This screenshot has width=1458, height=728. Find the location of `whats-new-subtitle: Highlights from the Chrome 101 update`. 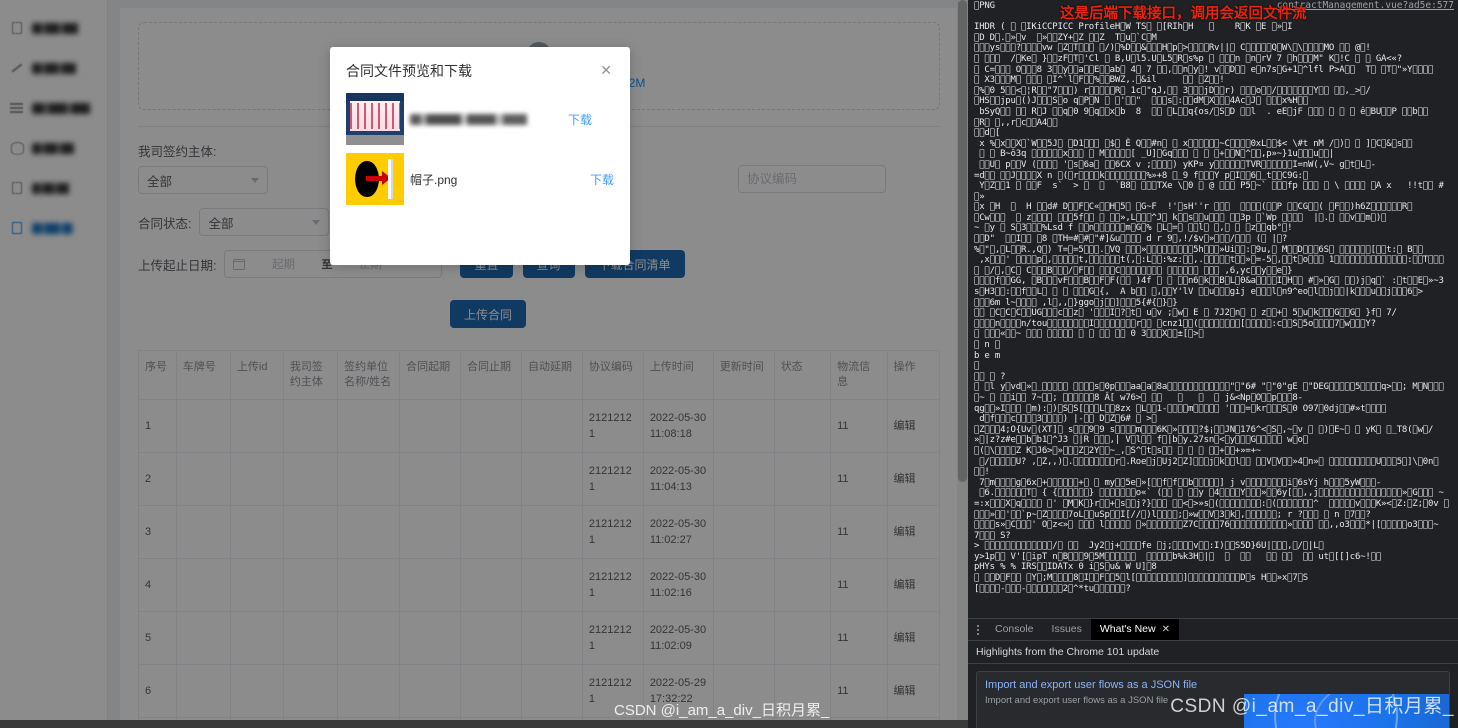

whats-new-subtitle: Highlights from the Chrome 101 update is located at coordinates (1213, 652).